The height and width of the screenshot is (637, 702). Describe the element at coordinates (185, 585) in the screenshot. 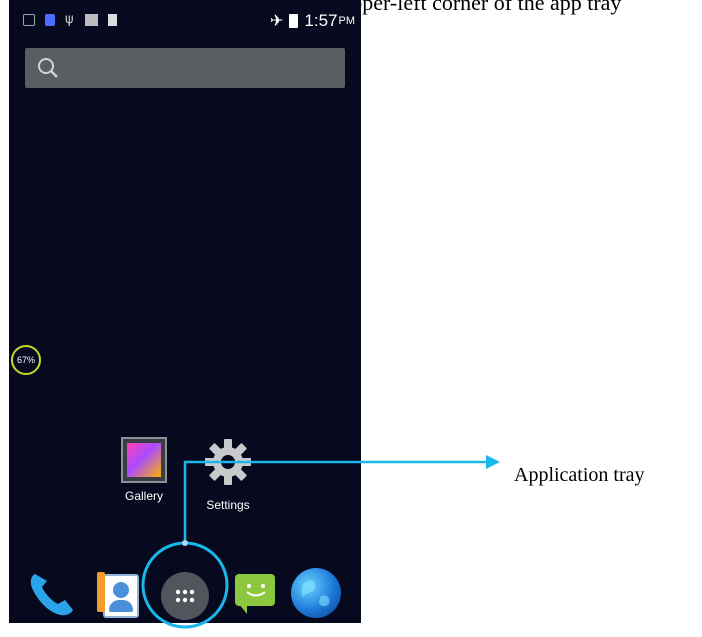

I see `app-tray-highlight-ring` at that location.